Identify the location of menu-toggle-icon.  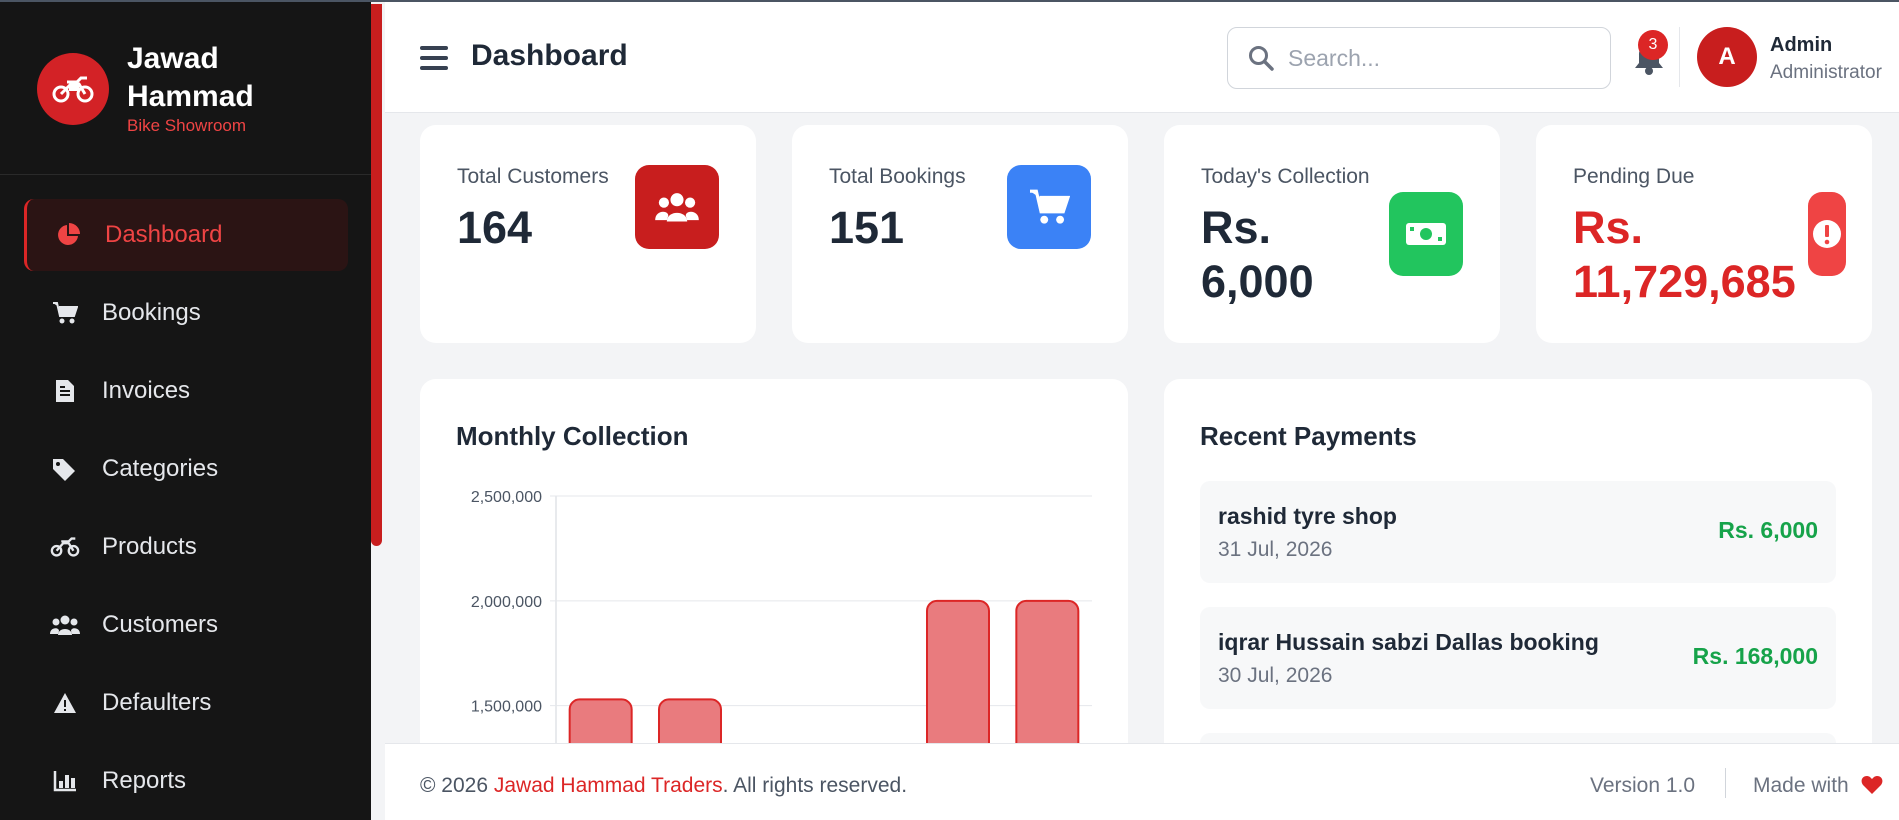
(434, 58).